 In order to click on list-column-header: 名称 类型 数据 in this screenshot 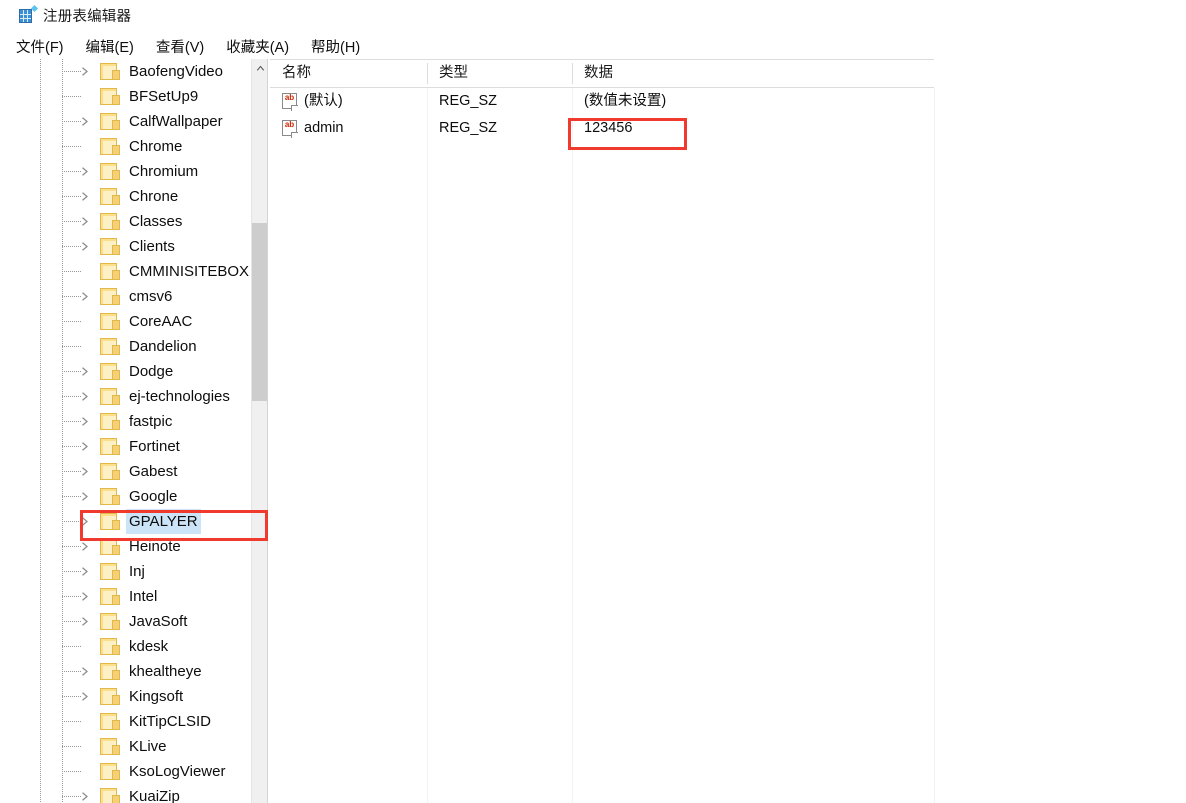, I will do `click(602, 73)`.